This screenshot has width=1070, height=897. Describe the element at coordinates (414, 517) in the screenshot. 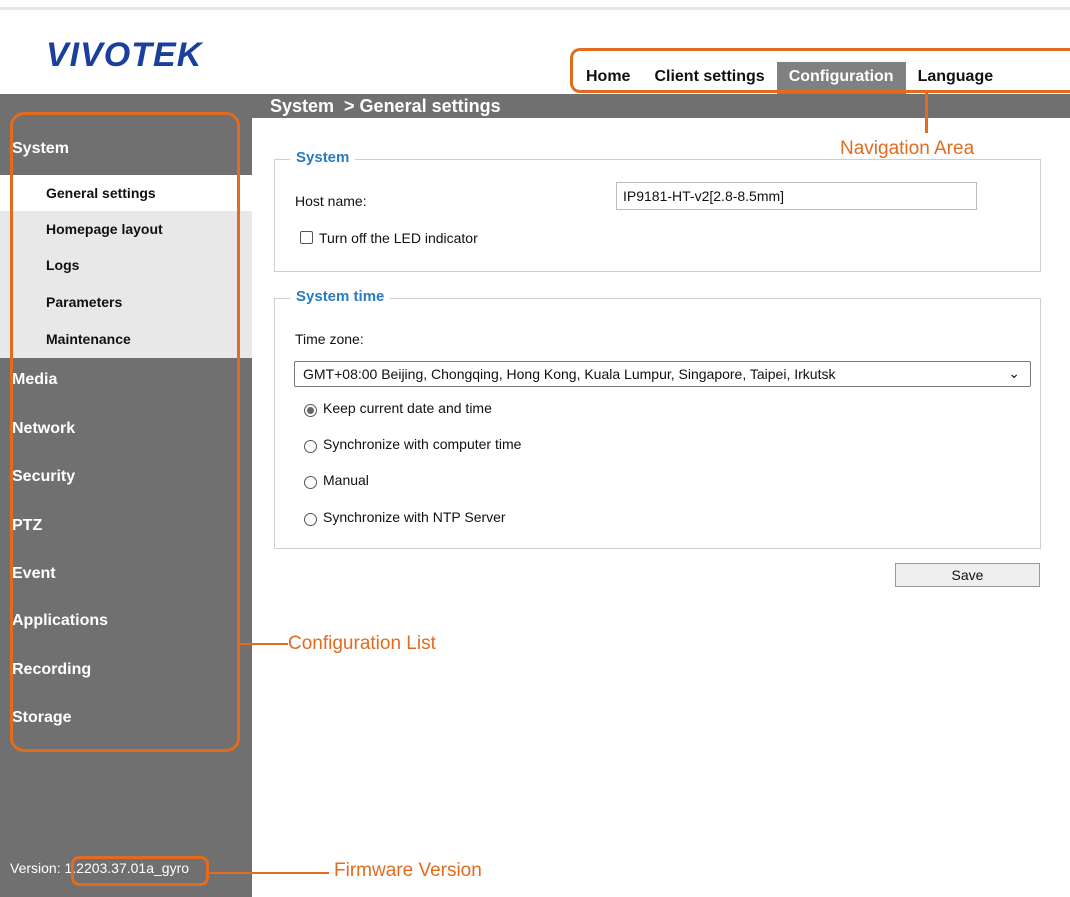

I see `radio-ntp-server-label: Synchronize with NTP Server` at that location.